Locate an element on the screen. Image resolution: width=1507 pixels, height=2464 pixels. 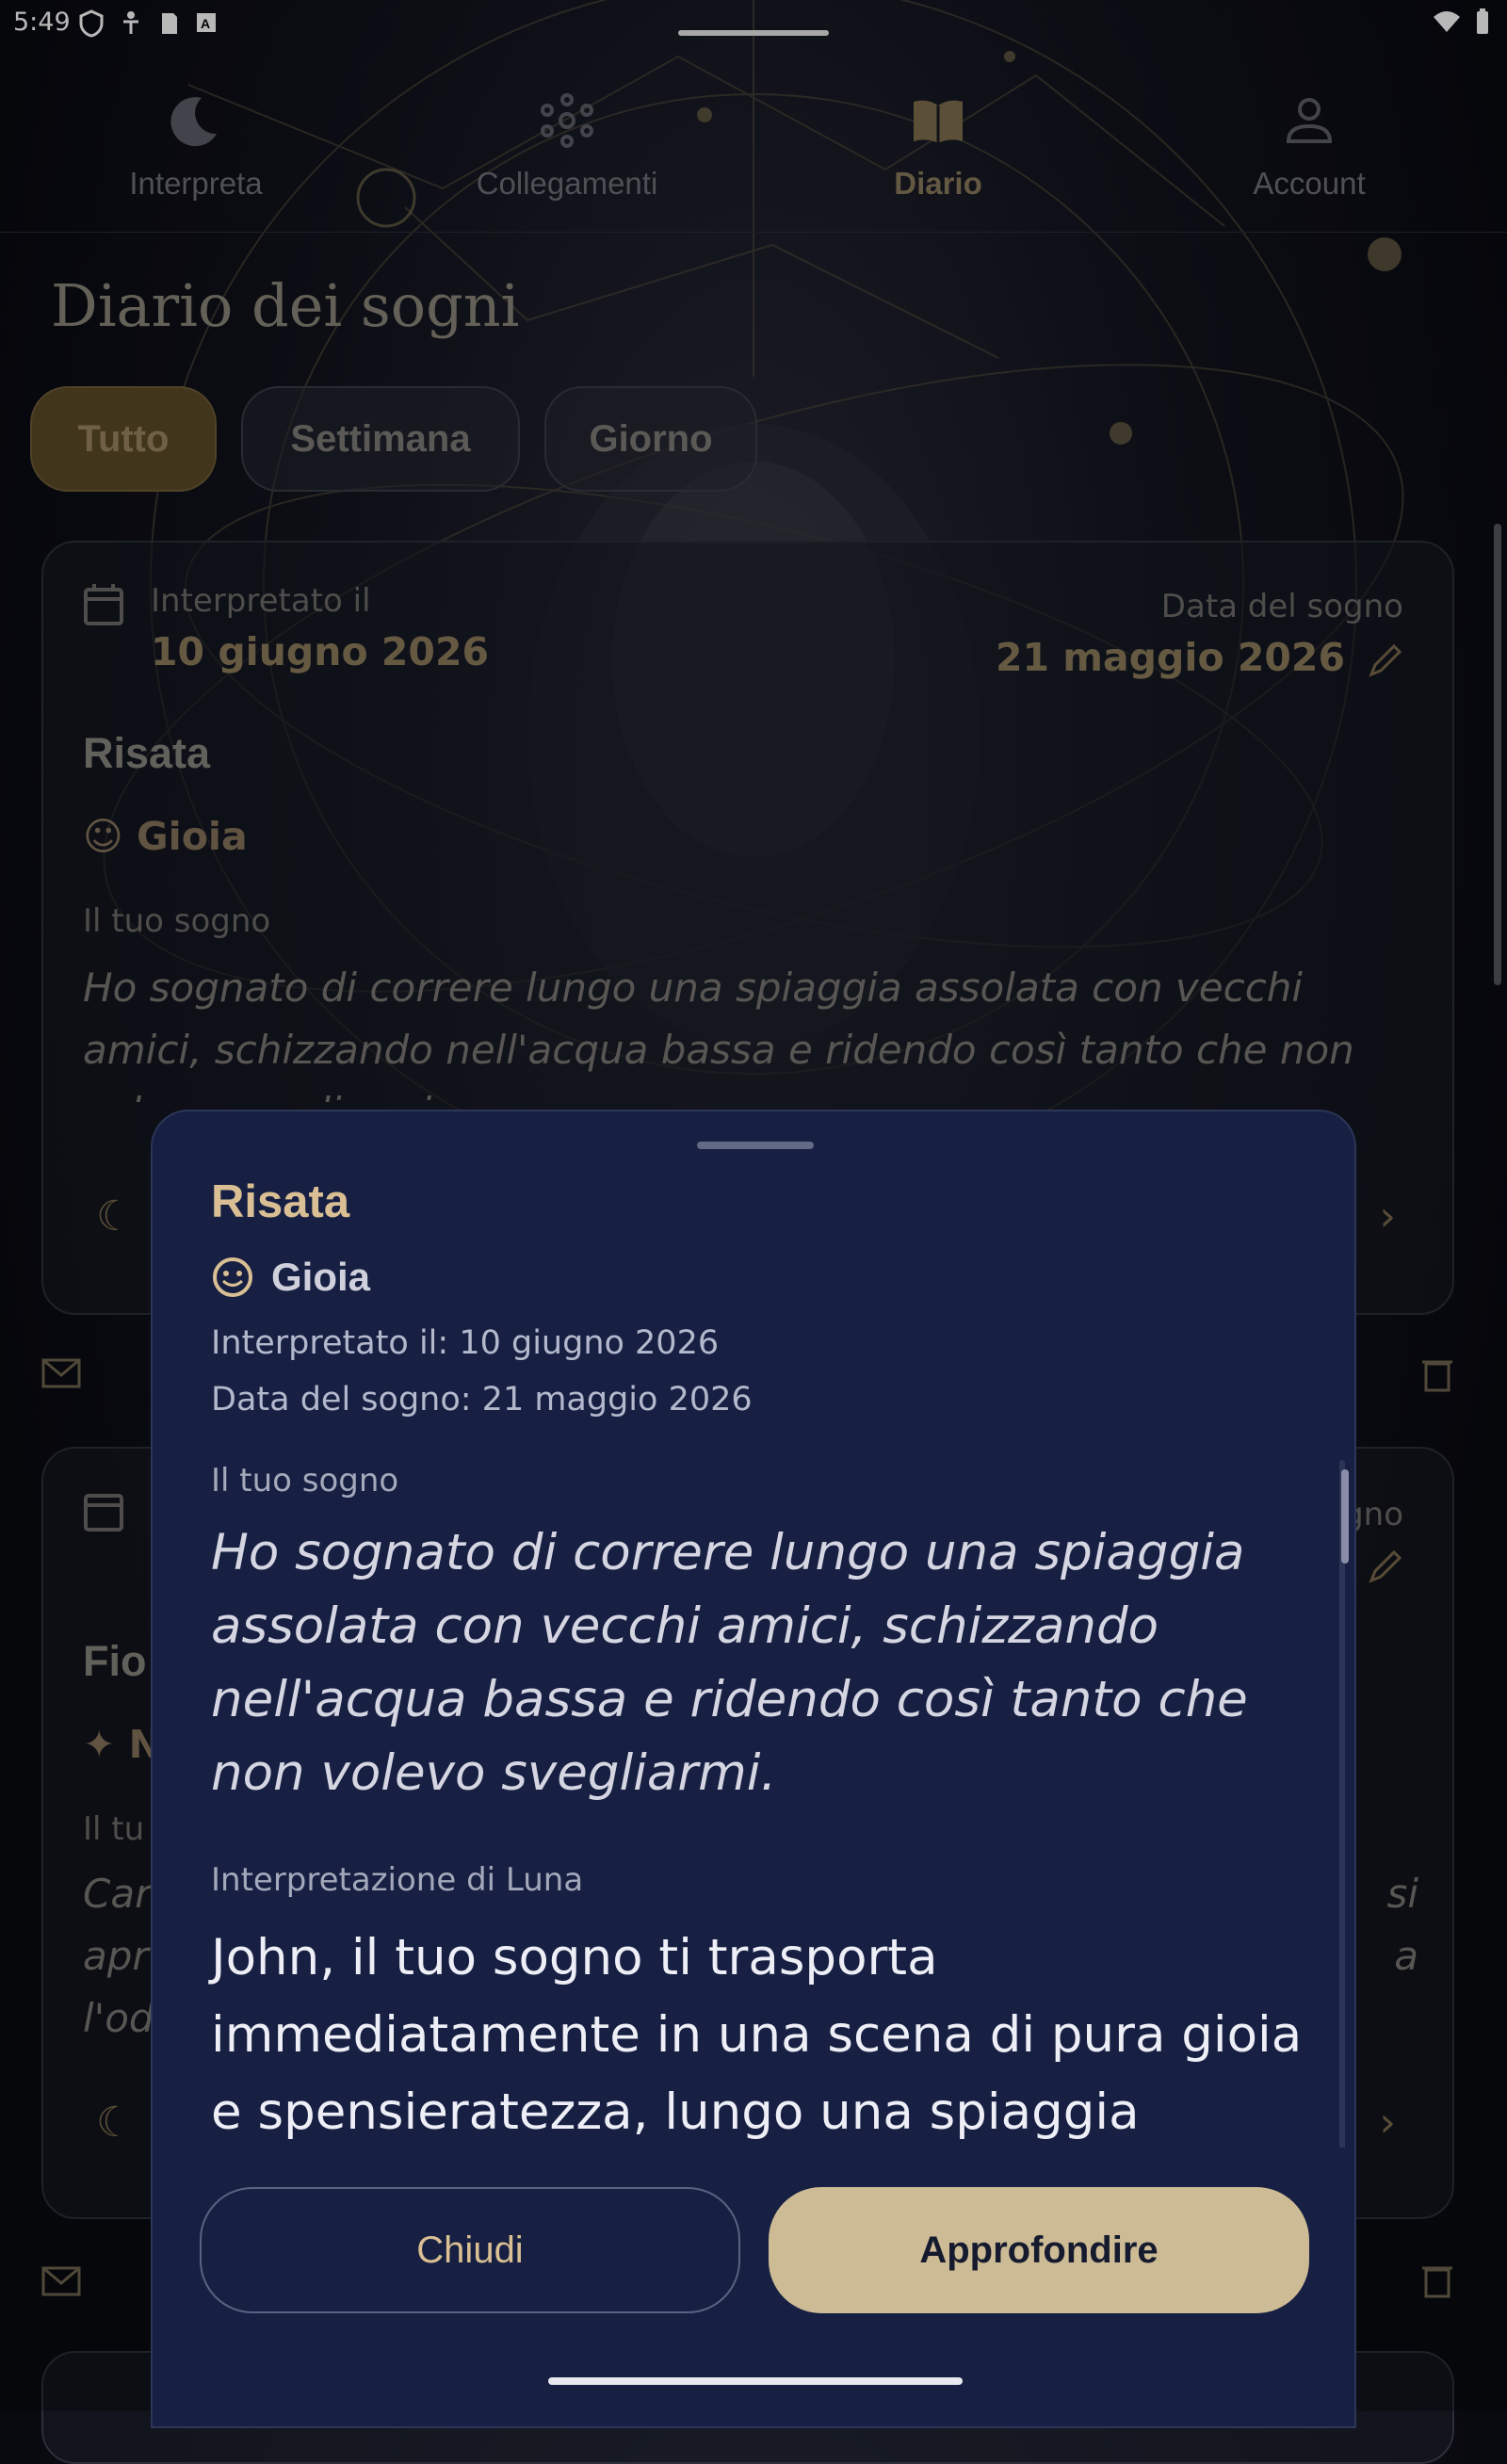
sheet-title: Risata is located at coordinates (280, 1201).